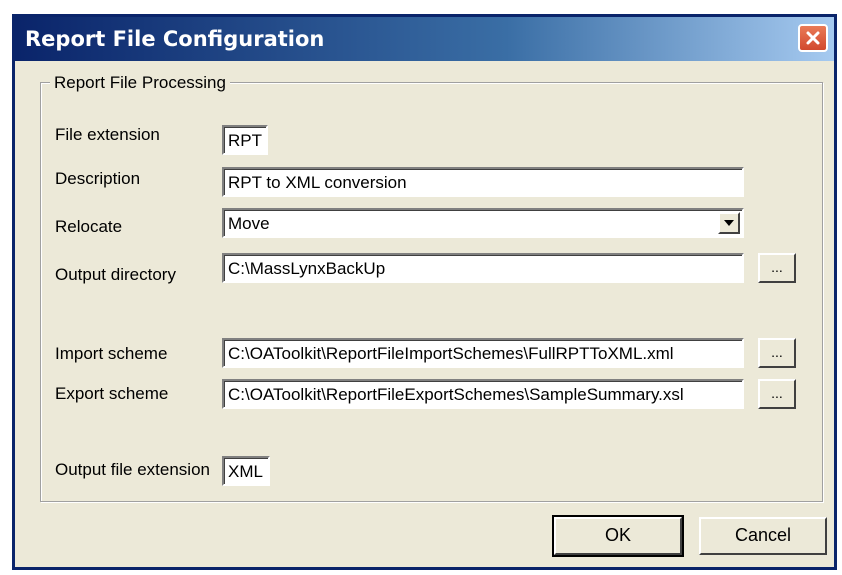  Describe the element at coordinates (483, 223) in the screenshot. I see `relocate-select: Move` at that location.